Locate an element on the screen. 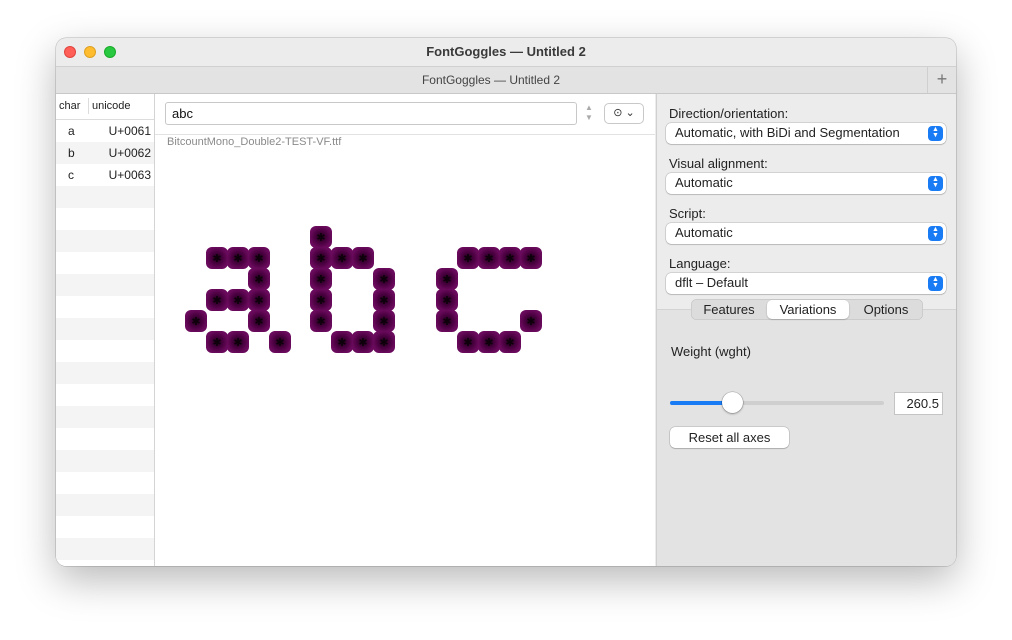 This screenshot has height=640, width=1012. glyph-c: ✱ ✱ ✱ ✱ ✱ ✱ ✱ ✱ ✱ ✱ ✱ is located at coordinates (489, 300).